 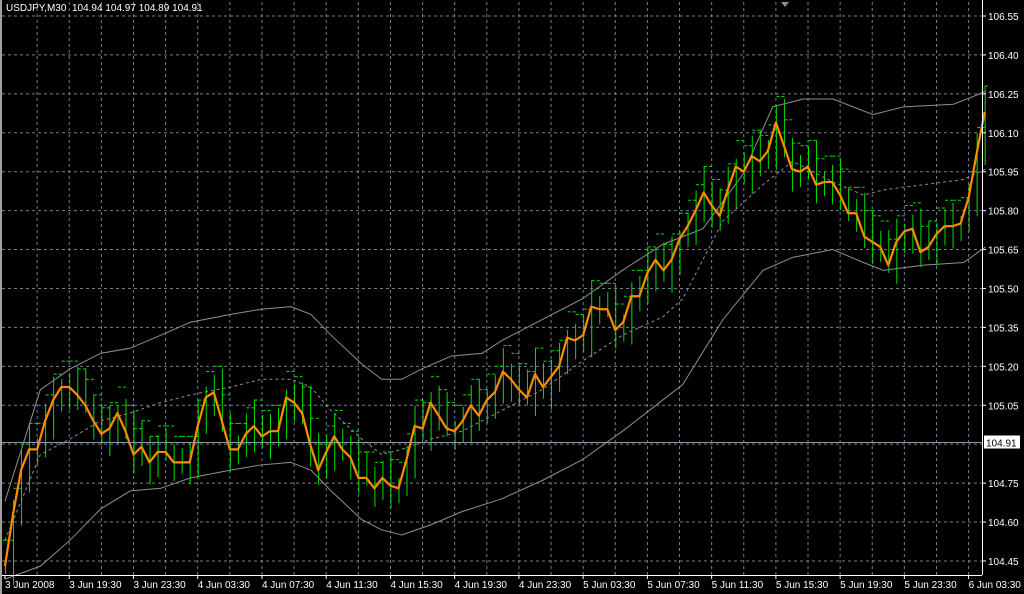 I want to click on time-tick-label: 3 Jun 23:30, so click(x=159, y=585).